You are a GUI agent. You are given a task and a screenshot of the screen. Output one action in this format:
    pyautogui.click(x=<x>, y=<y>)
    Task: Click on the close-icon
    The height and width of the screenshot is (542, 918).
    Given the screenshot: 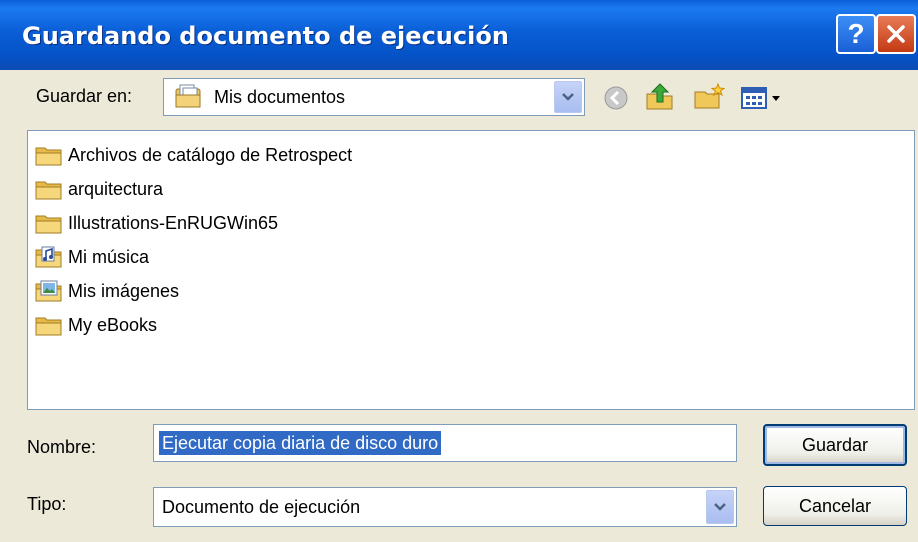 What is the action you would take?
    pyautogui.click(x=896, y=34)
    